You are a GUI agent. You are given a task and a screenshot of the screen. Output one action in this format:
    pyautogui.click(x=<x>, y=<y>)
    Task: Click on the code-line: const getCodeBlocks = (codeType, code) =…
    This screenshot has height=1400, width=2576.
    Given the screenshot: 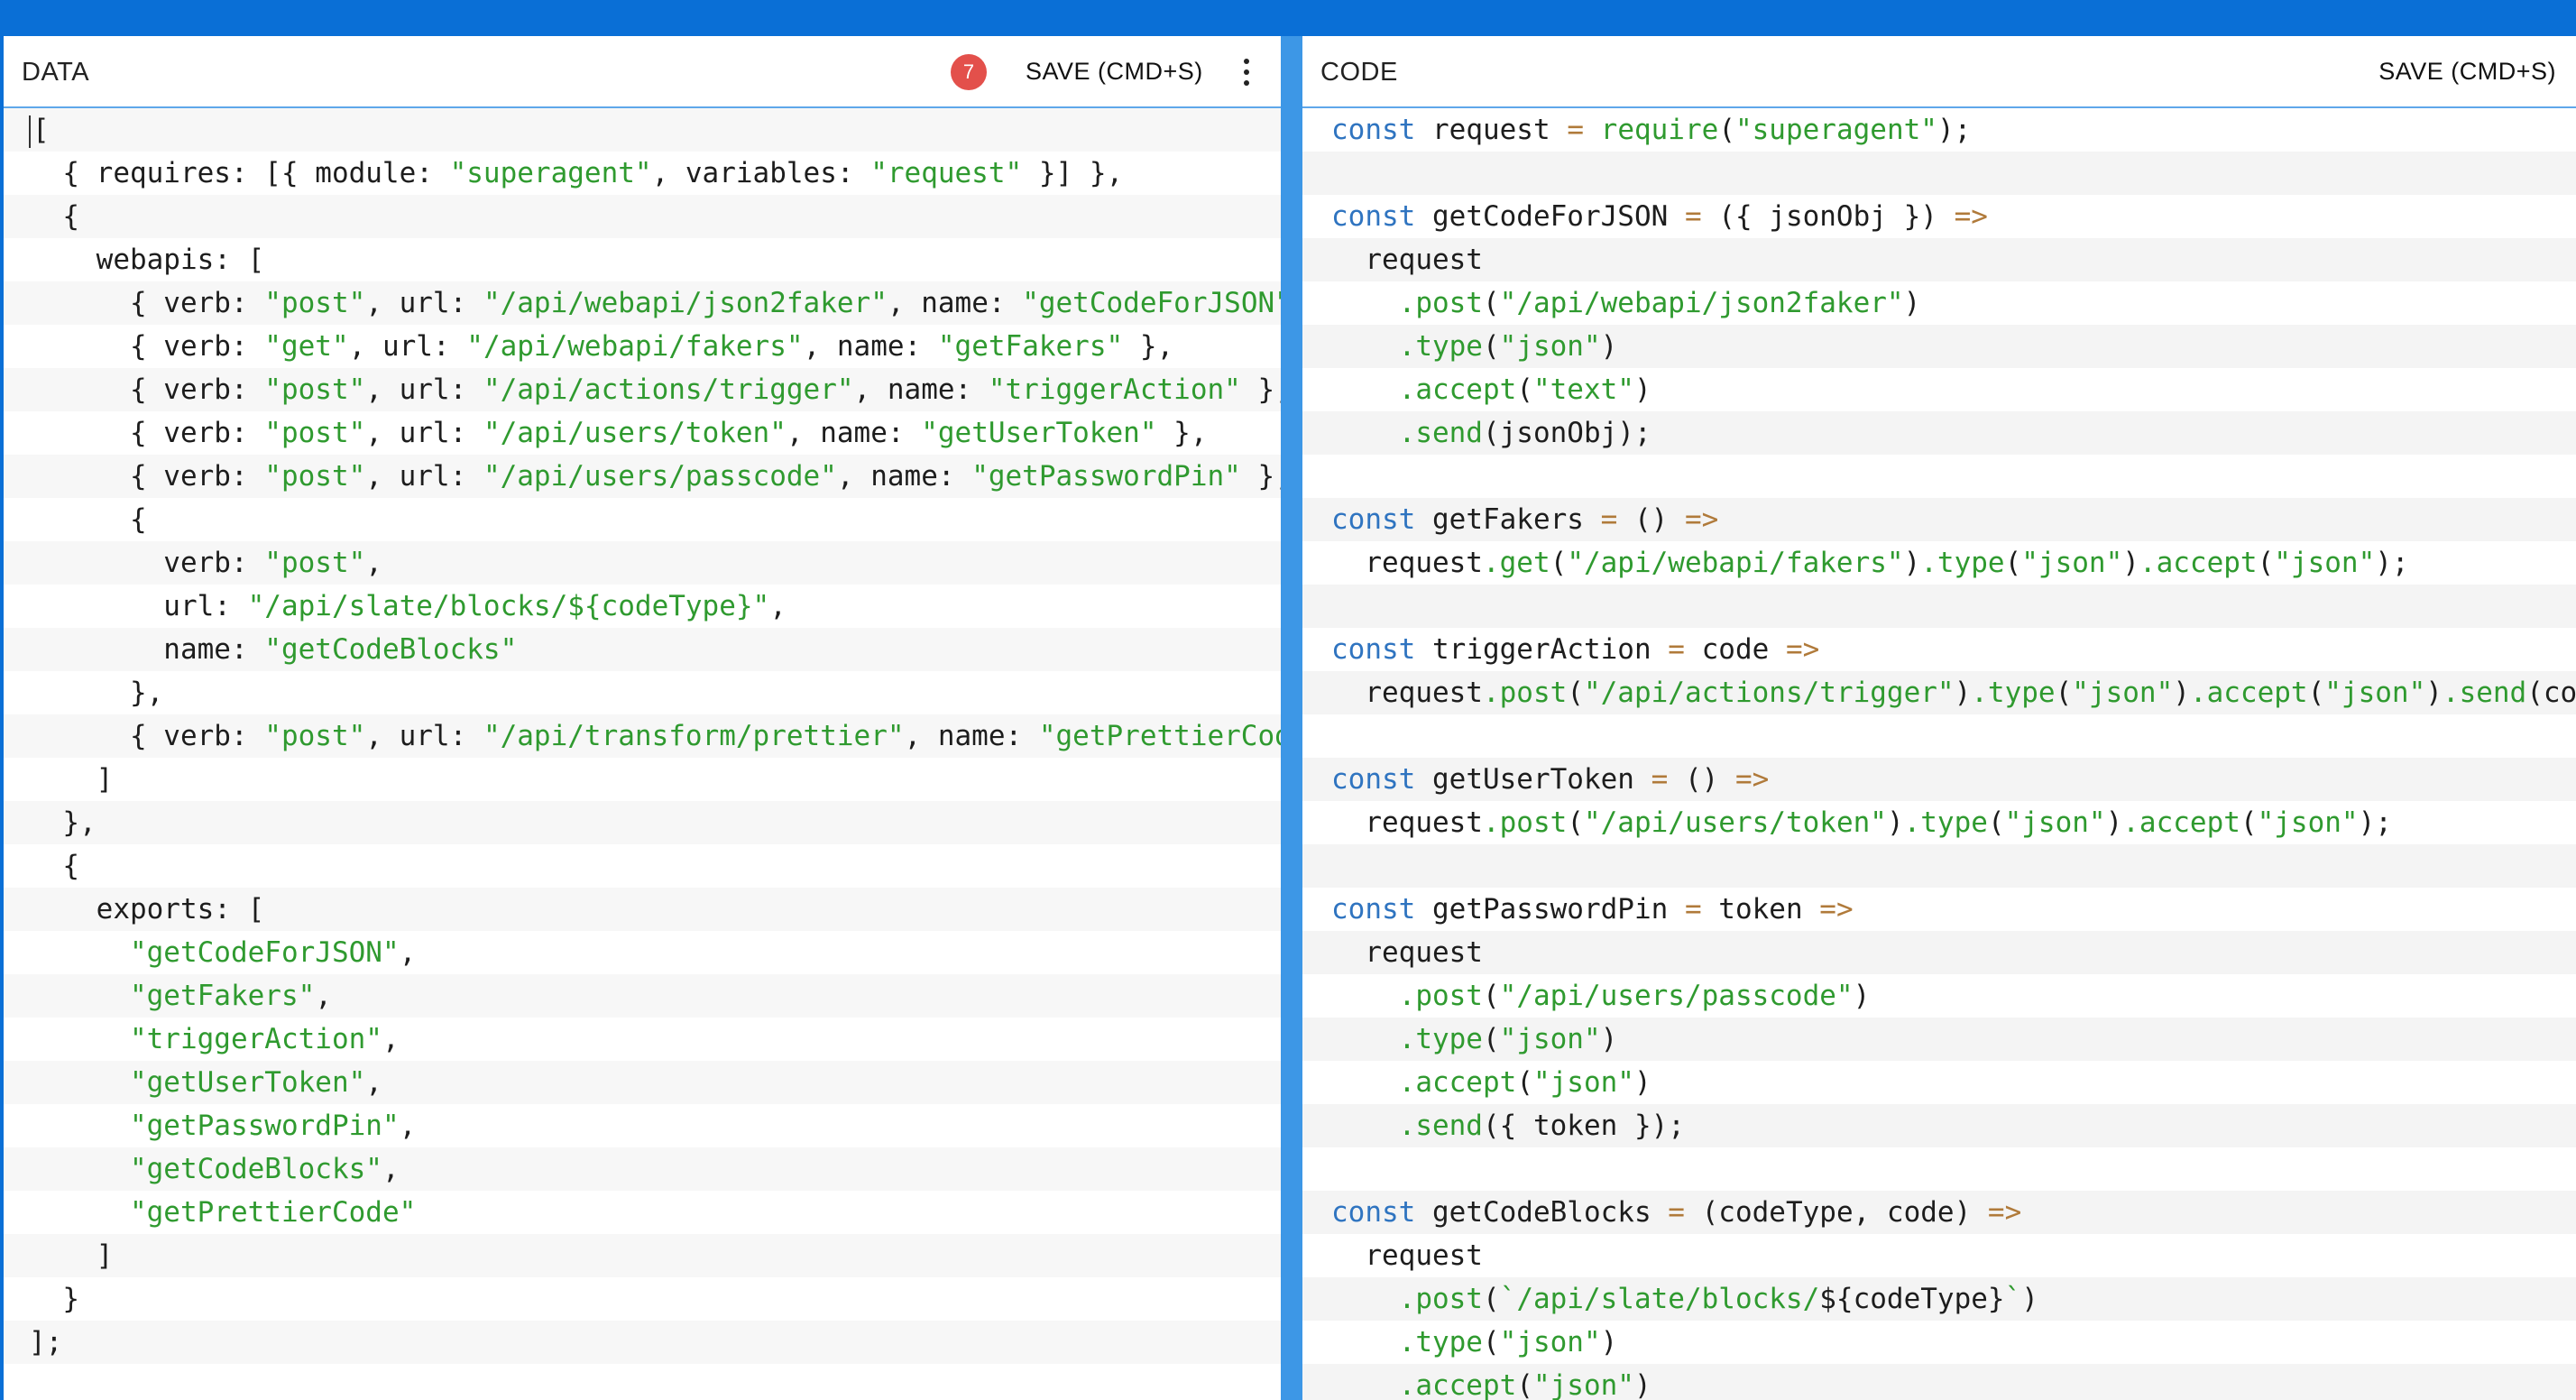 What is the action you would take?
    pyautogui.click(x=1939, y=1212)
    